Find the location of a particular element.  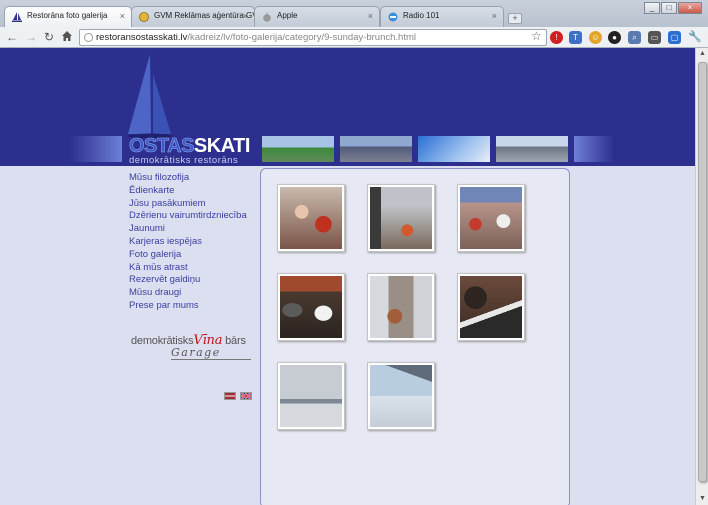

dark-extension-icon: ● is located at coordinates (614, 37).